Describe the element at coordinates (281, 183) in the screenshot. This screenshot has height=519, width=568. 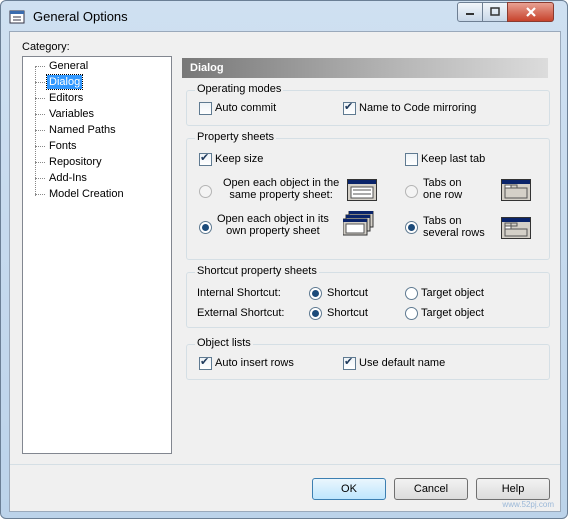
I see `open-same-line1: Open each object in the` at that location.